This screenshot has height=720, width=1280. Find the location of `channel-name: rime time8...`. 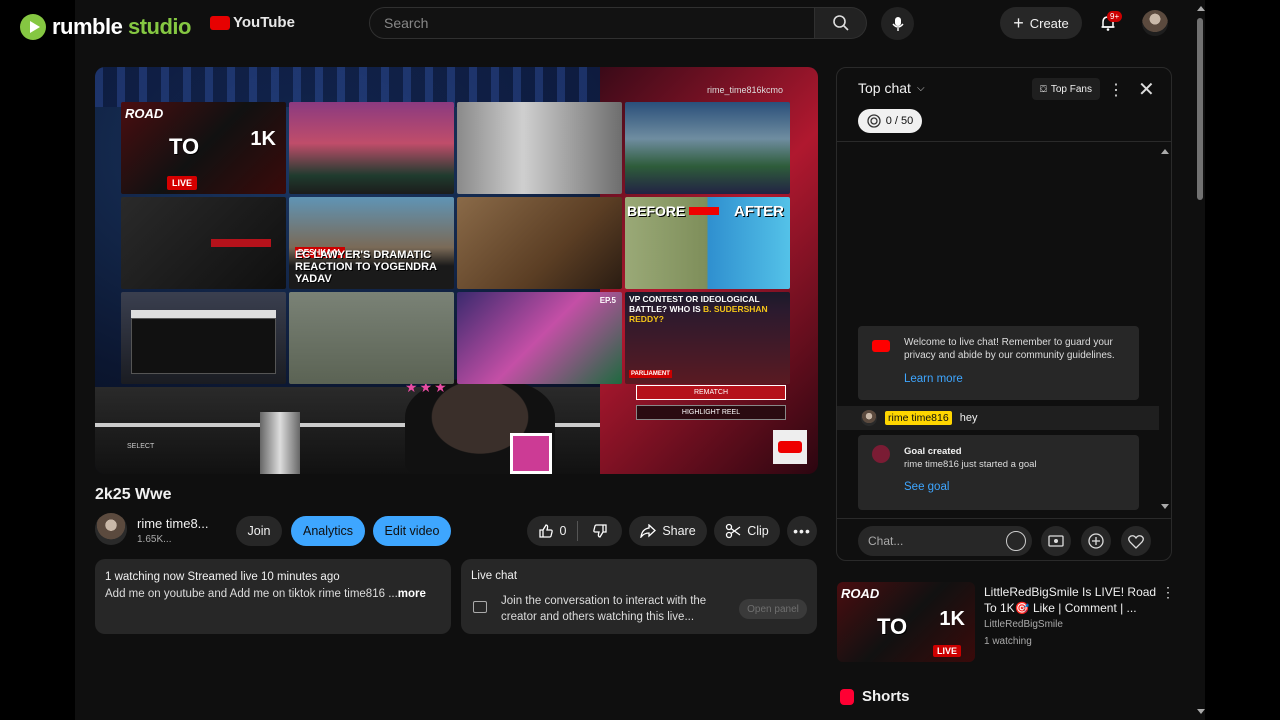

channel-name: rime time8... is located at coordinates (178, 523).